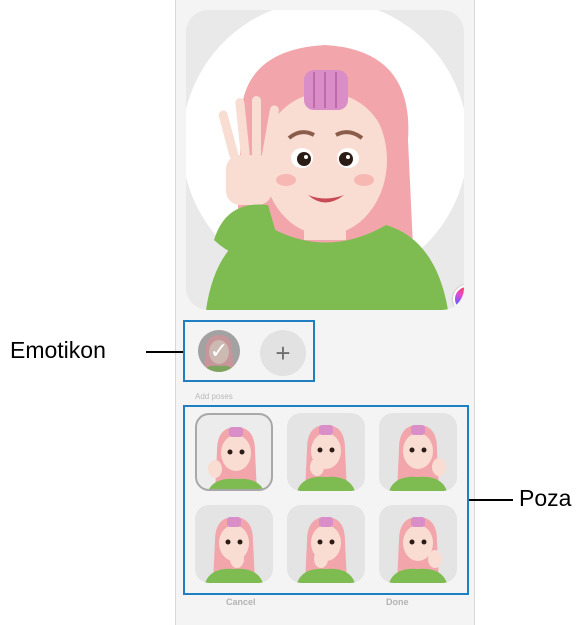 The width and height of the screenshot is (584, 625). I want to click on emoticon-row: ✓ +, so click(249, 351).